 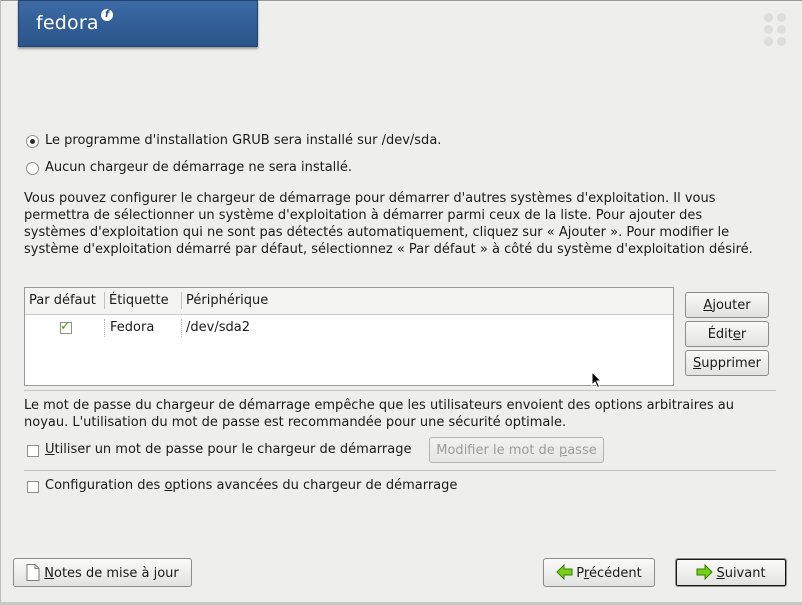 What do you see at coordinates (138, 23) in the screenshot?
I see `fedora-banner: fedora f` at bounding box center [138, 23].